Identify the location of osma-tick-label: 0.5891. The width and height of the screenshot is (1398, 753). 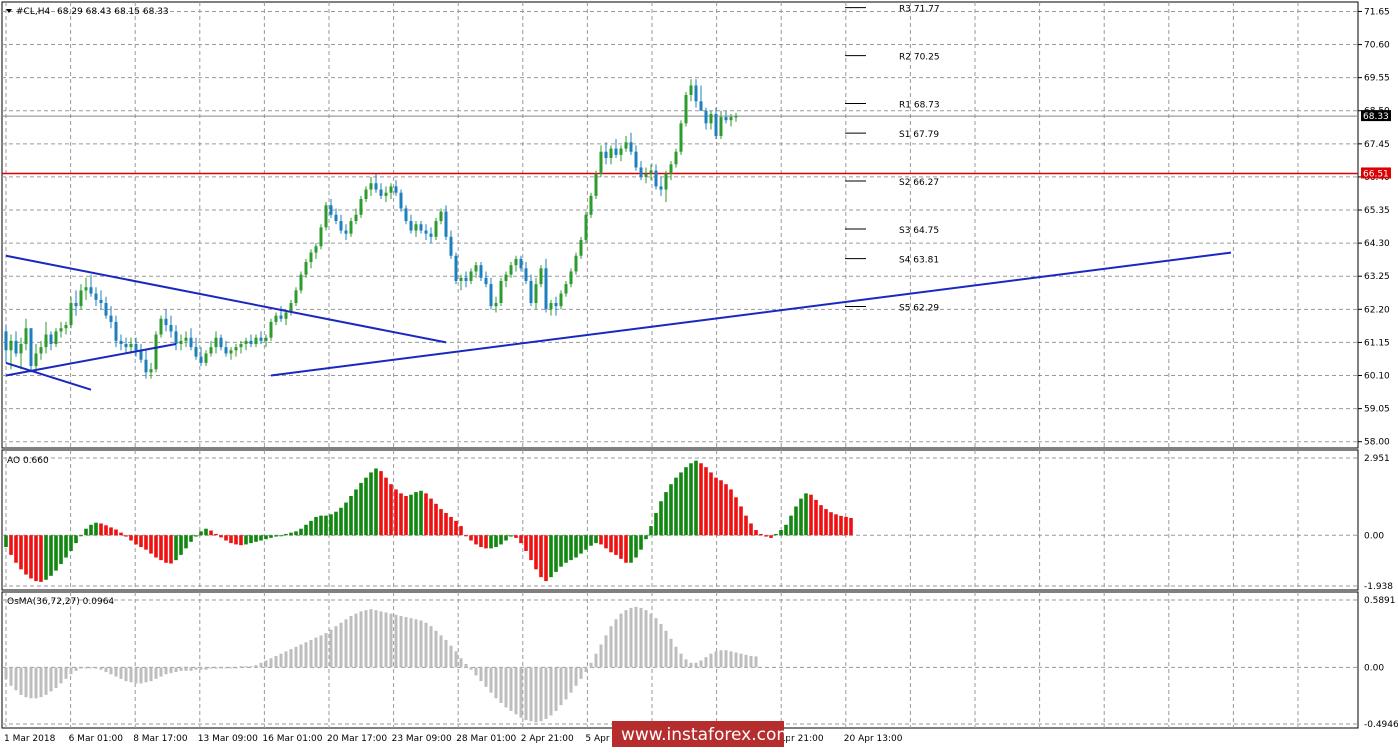
(1380, 601).